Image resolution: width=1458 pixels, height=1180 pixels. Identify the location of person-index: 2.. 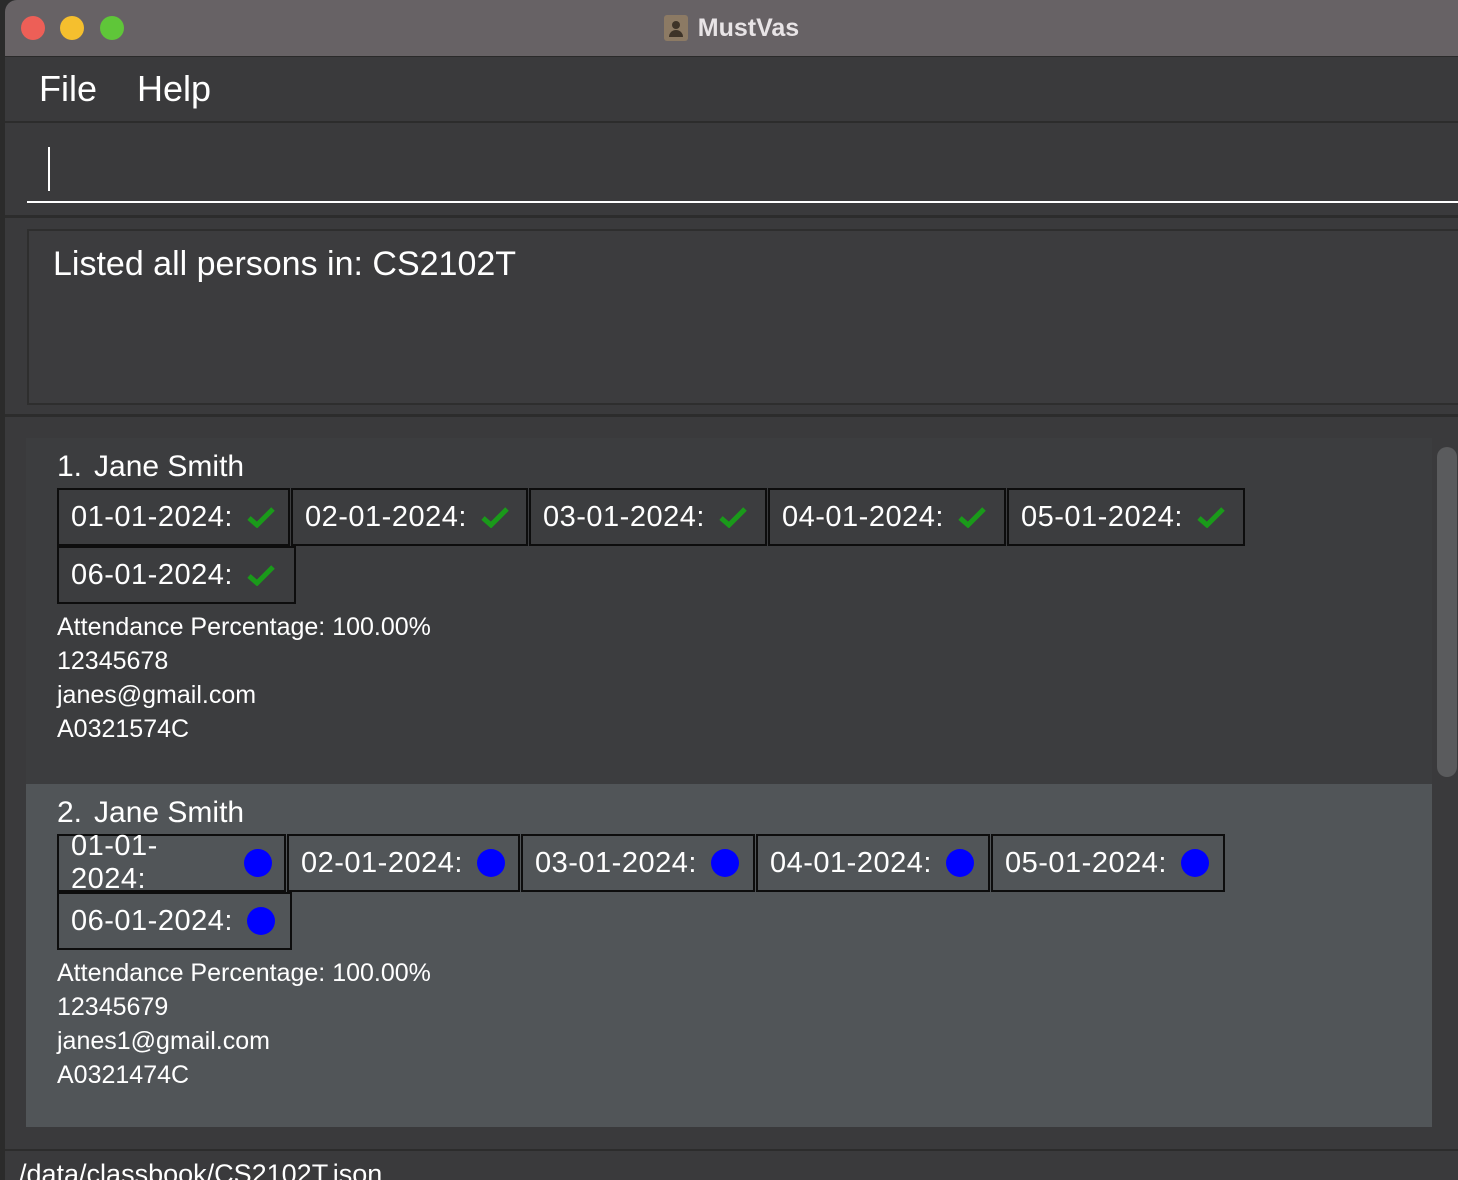
(70, 812).